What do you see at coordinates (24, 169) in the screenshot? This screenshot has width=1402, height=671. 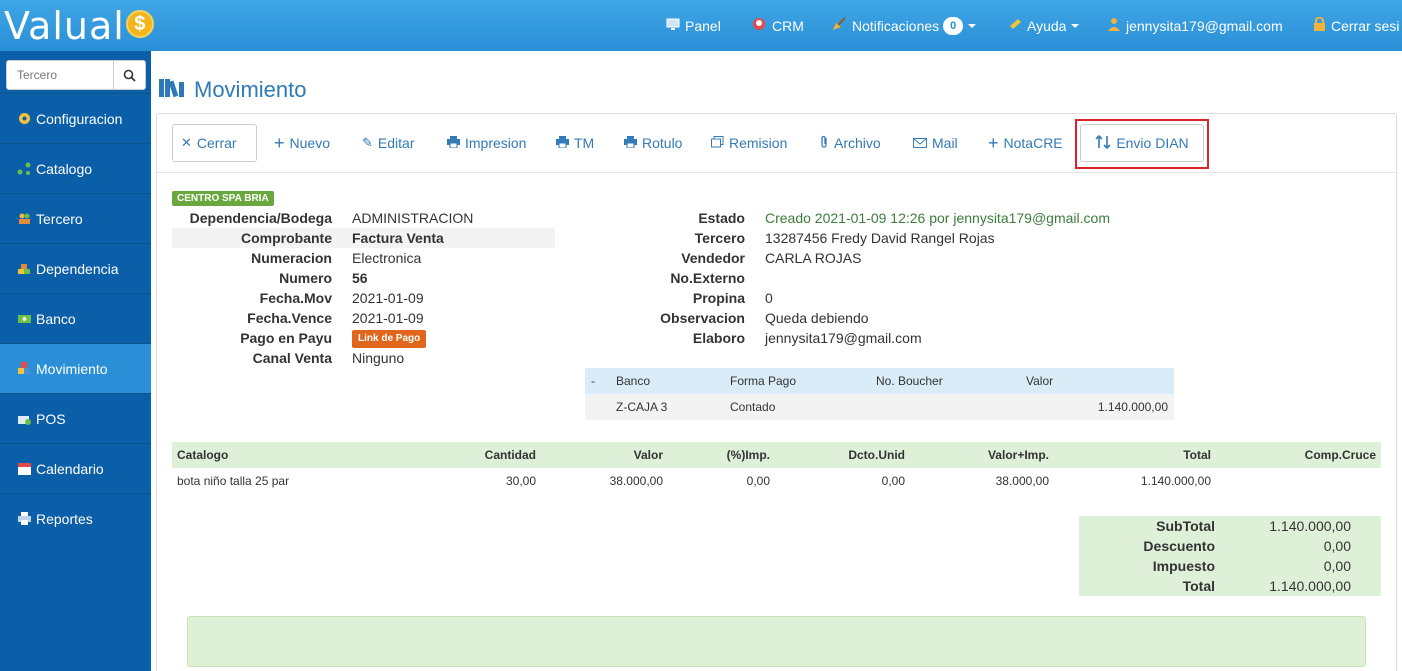 I see `nodes-icon` at bounding box center [24, 169].